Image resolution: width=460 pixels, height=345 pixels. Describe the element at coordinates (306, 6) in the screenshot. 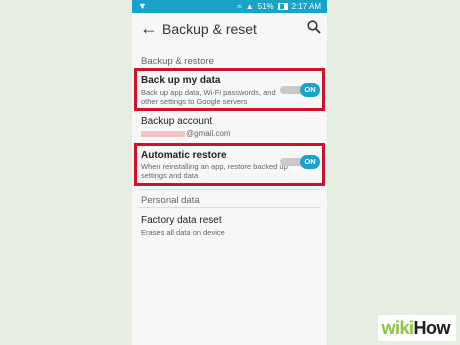

I see `clock: 2:17 AM` at that location.